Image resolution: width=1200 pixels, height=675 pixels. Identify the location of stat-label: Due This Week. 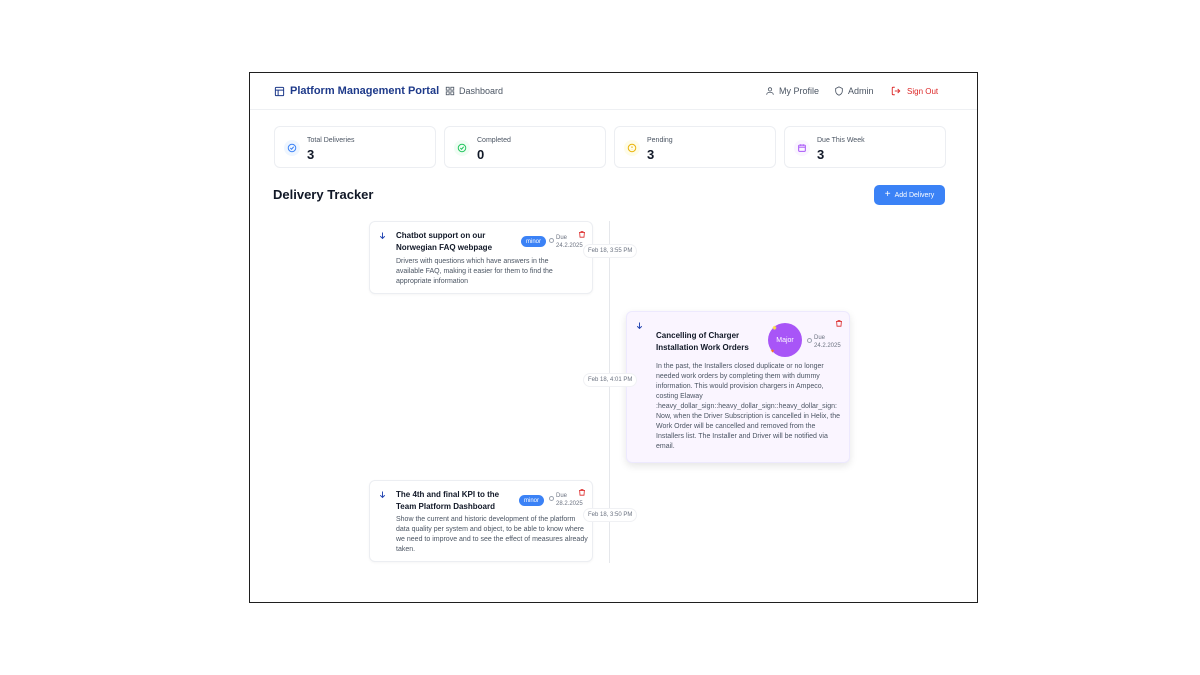
(841, 140).